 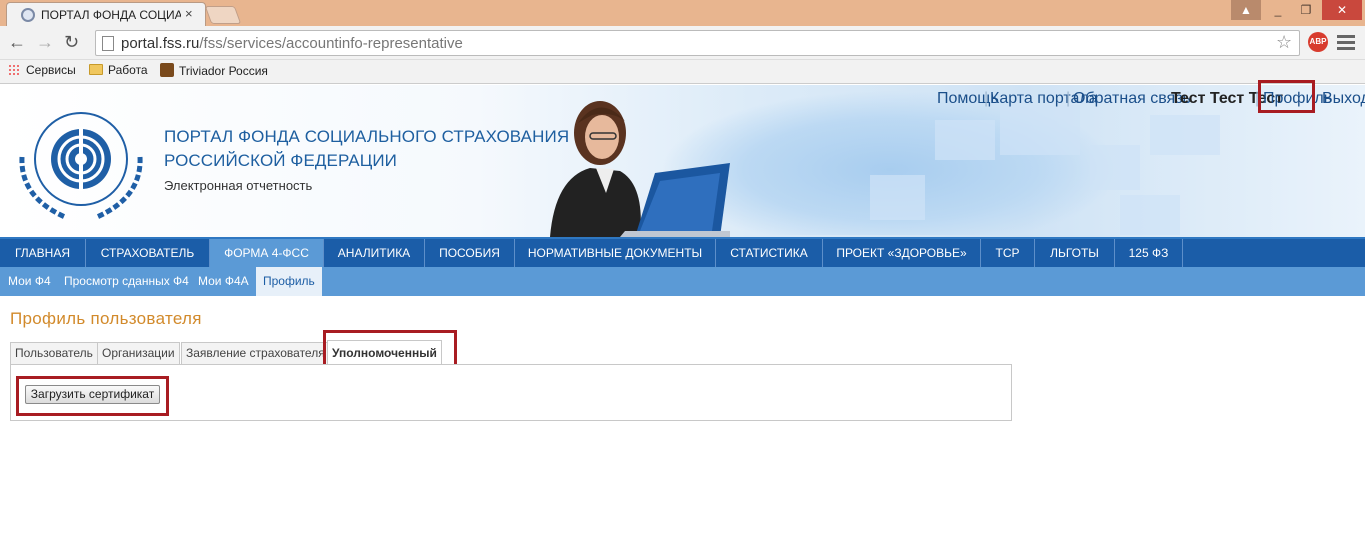 What do you see at coordinates (470, 253) in the screenshot?
I see `nav-benefits: ПОСОБИЯ` at bounding box center [470, 253].